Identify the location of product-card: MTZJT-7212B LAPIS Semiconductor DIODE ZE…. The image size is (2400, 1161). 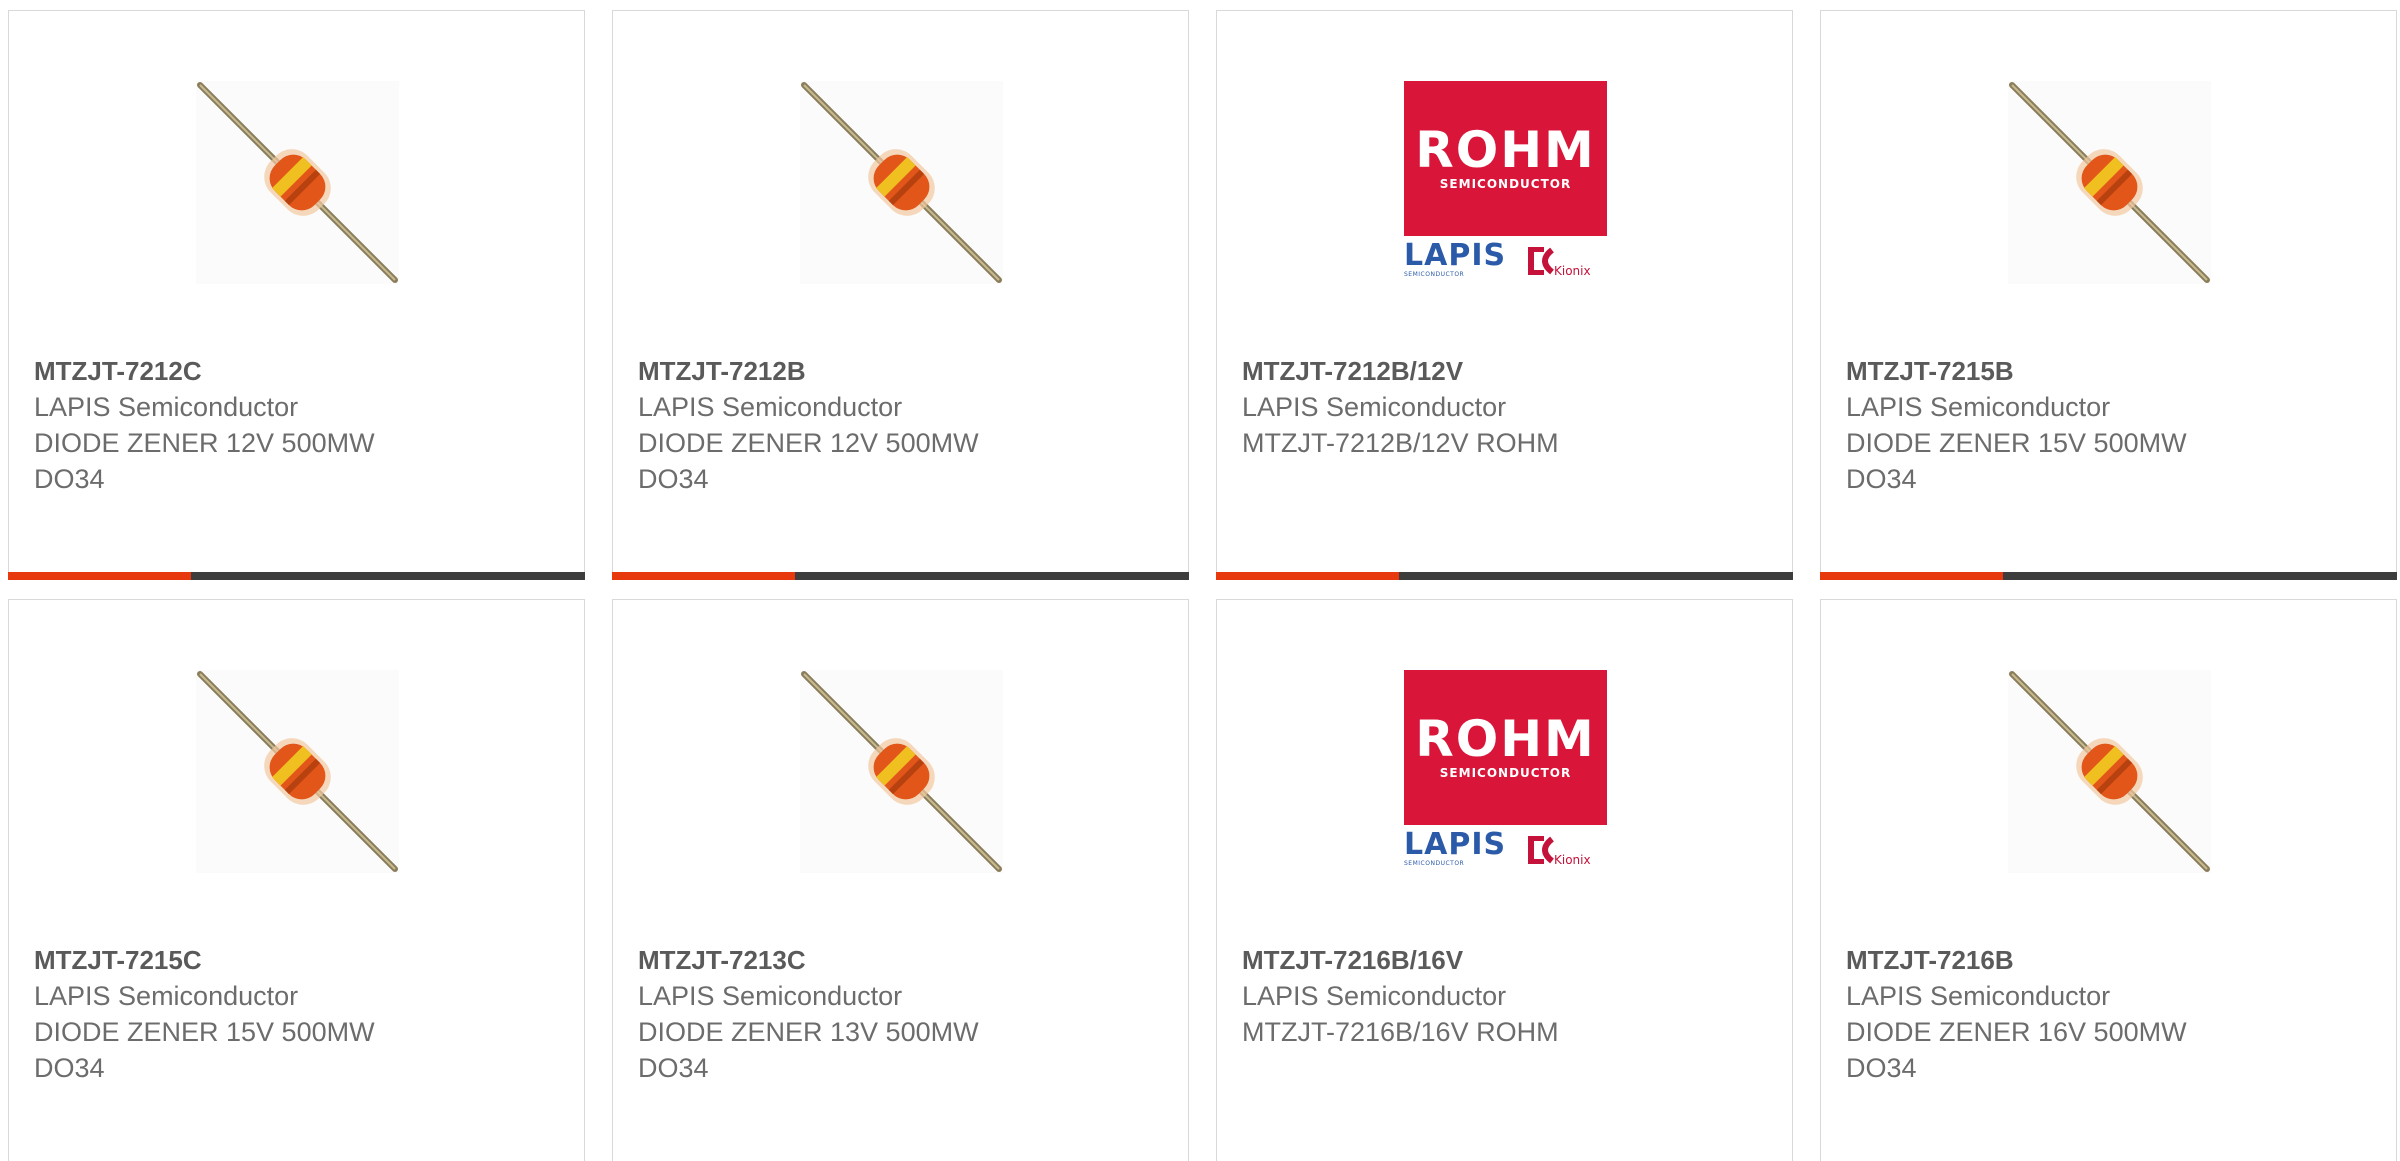
(900, 295).